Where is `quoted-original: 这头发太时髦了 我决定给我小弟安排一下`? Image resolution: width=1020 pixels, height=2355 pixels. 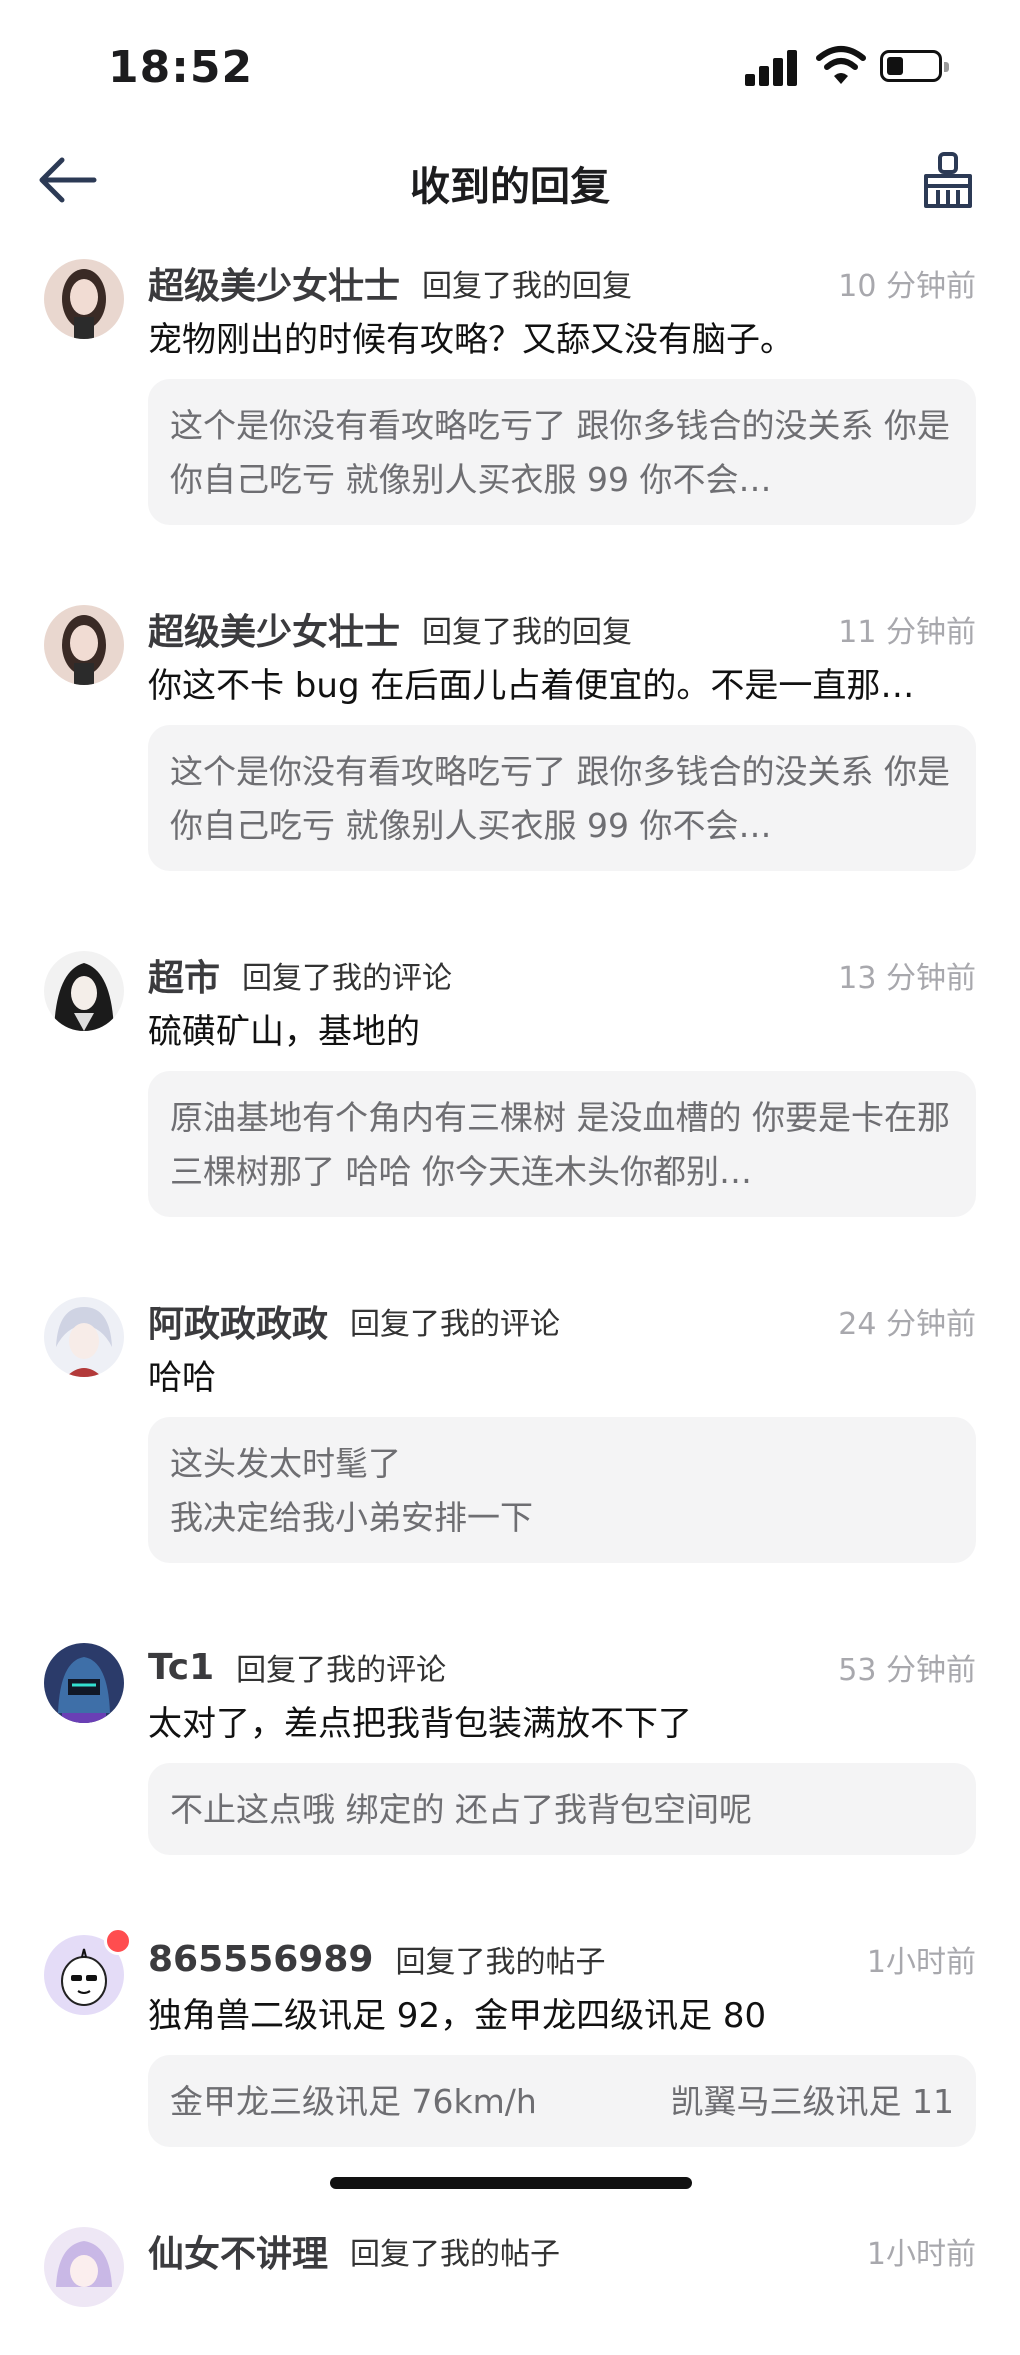
quoted-original: 这头发太时髦了 我决定给我小弟安排一下 is located at coordinates (562, 1490).